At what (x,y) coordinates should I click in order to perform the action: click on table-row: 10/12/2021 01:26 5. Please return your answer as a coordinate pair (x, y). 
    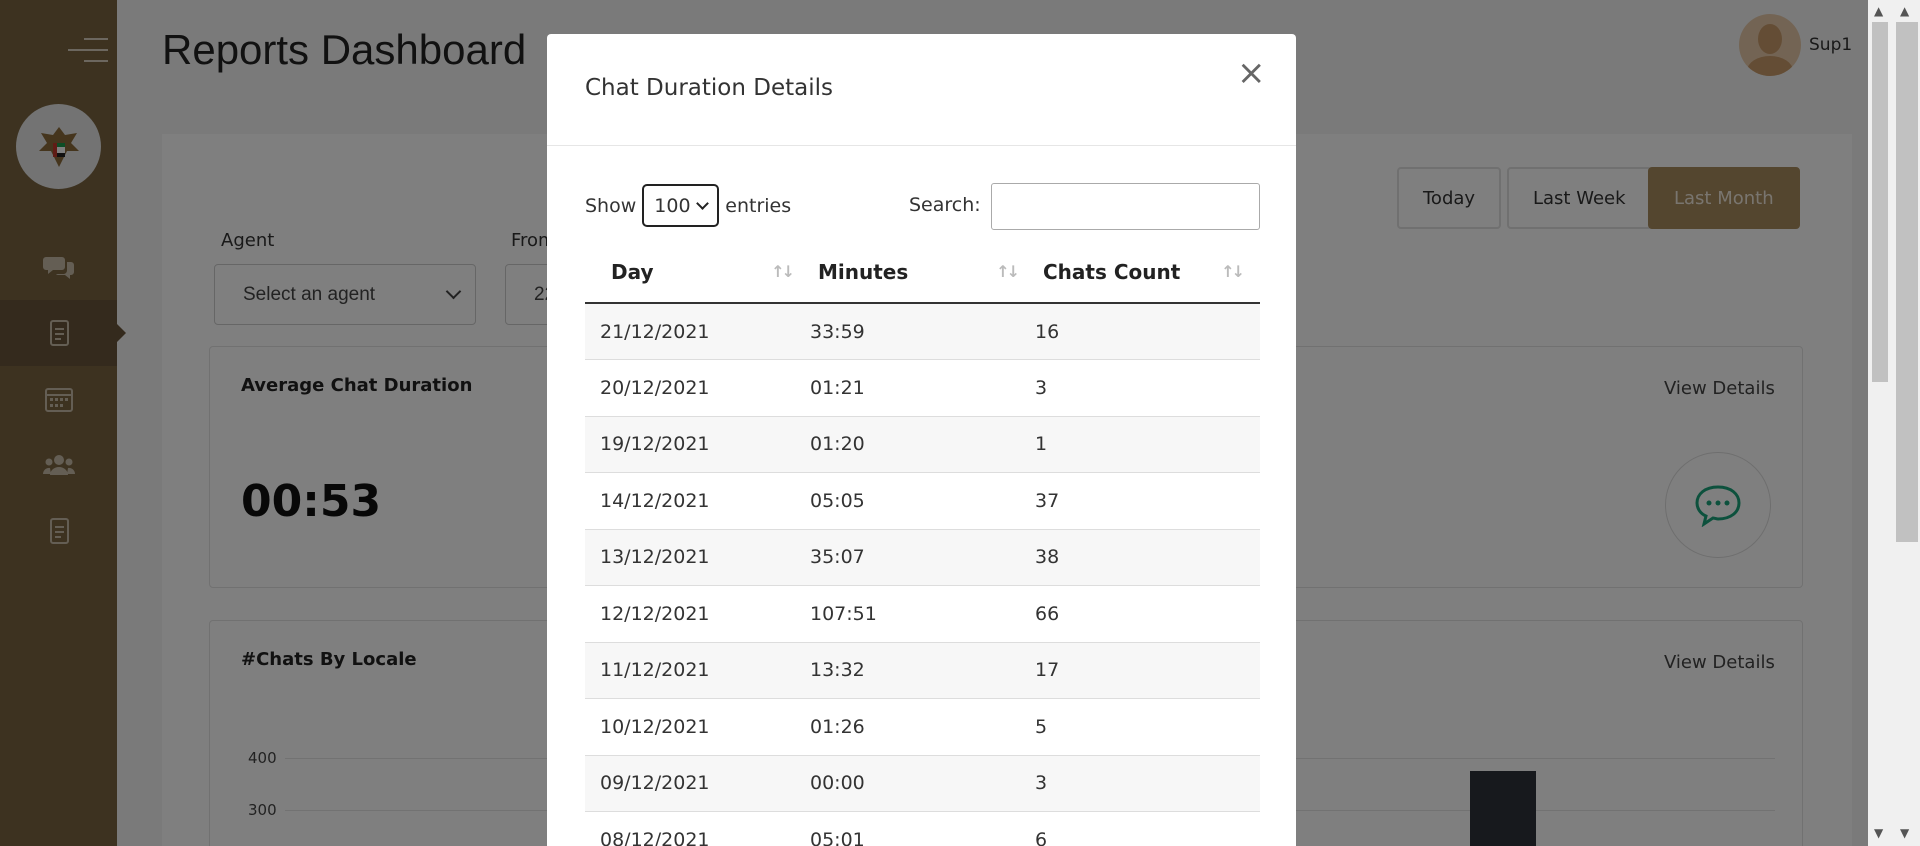
    Looking at the image, I should click on (922, 726).